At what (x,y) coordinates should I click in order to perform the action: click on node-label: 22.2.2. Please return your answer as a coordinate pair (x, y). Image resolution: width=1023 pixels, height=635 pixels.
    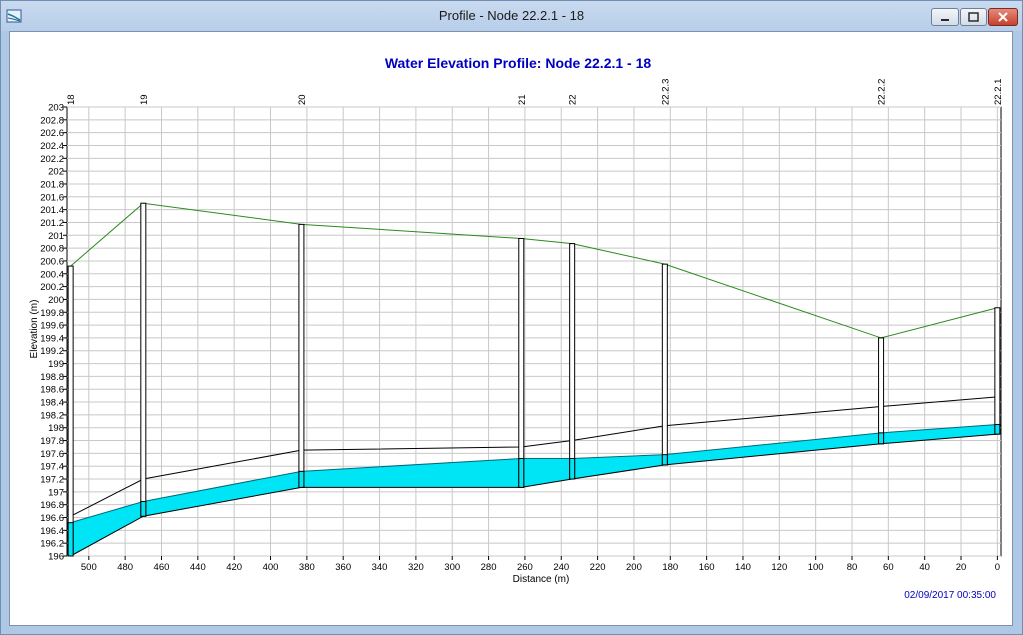
    Looking at the image, I should click on (882, 92).